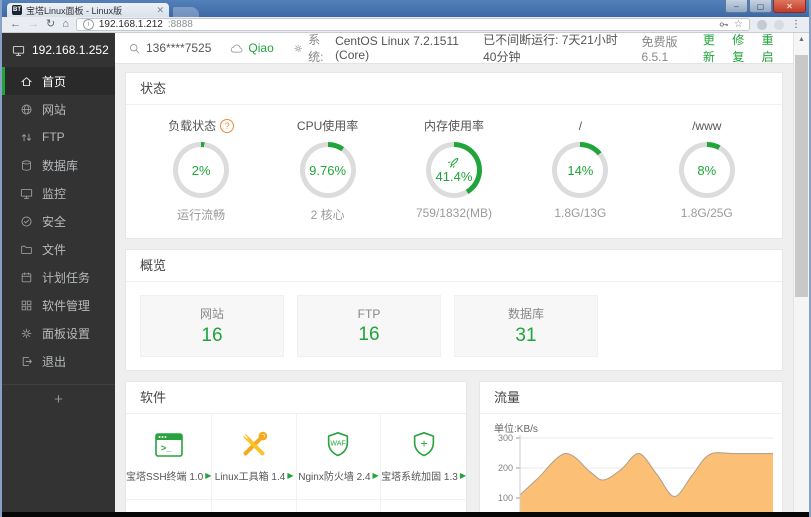  Describe the element at coordinates (65, 24) in the screenshot. I see `browser-home-icon: ⌂` at that location.